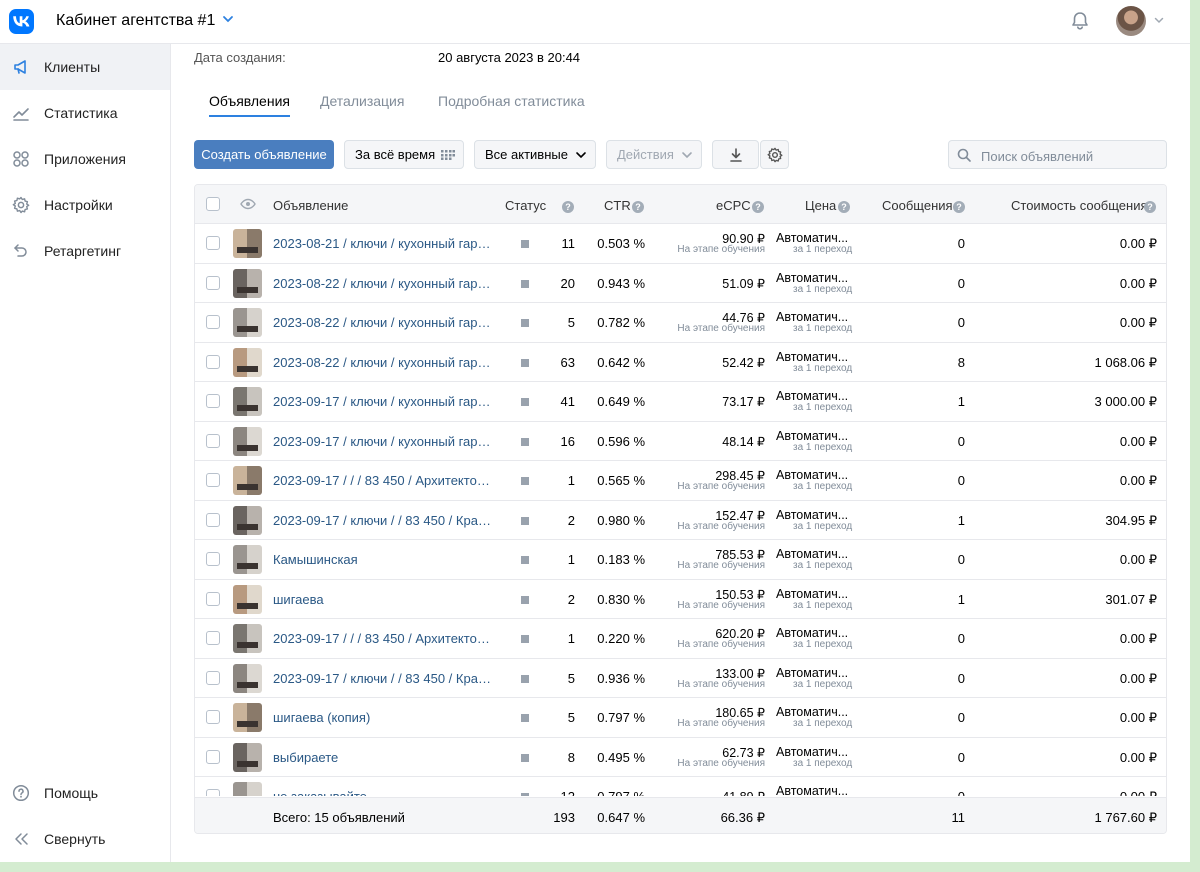 The width and height of the screenshot is (1200, 872). I want to click on column-header-price: Цена, so click(820, 205).